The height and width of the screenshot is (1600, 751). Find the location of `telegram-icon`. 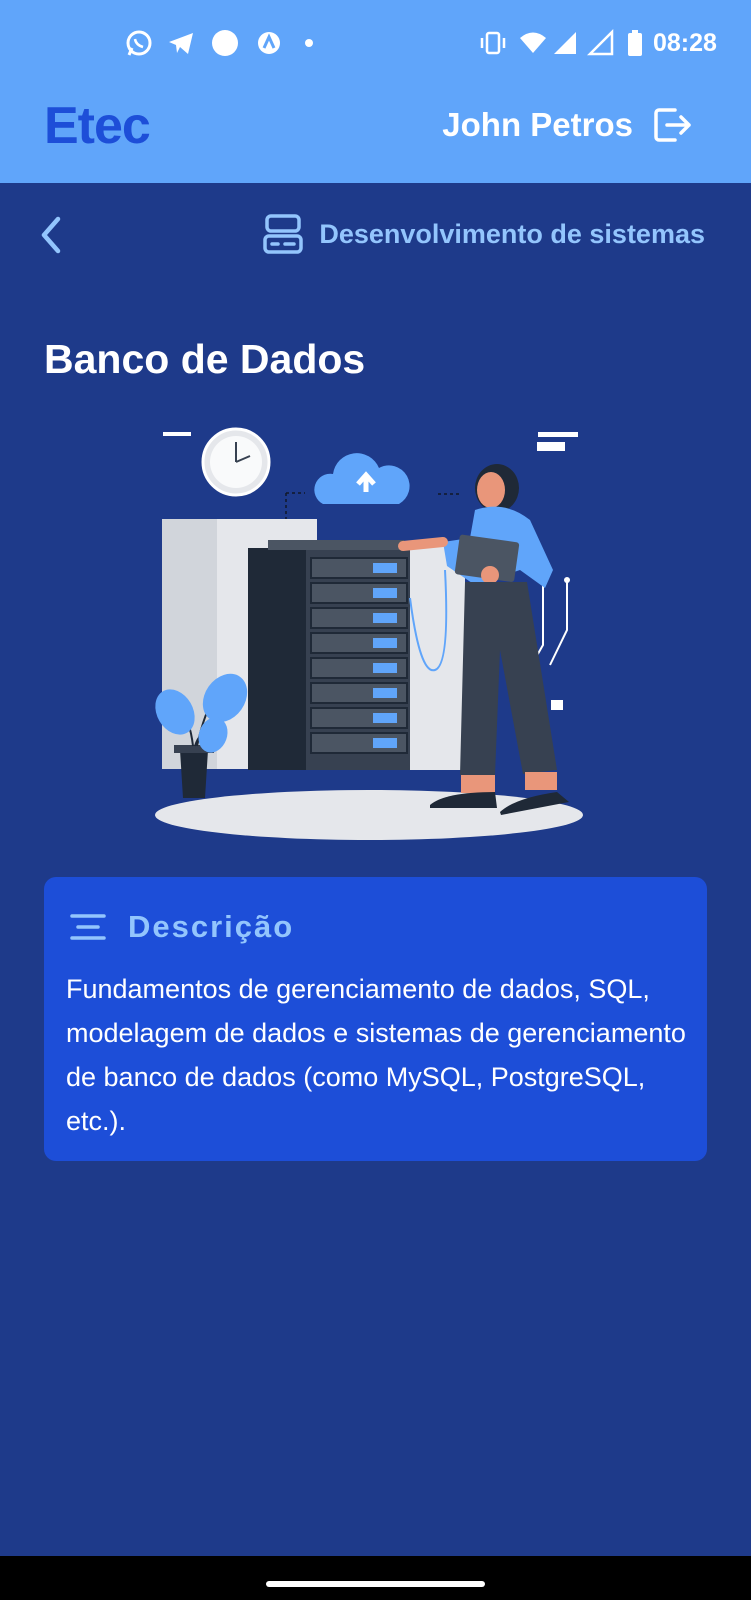

telegram-icon is located at coordinates (181, 43).